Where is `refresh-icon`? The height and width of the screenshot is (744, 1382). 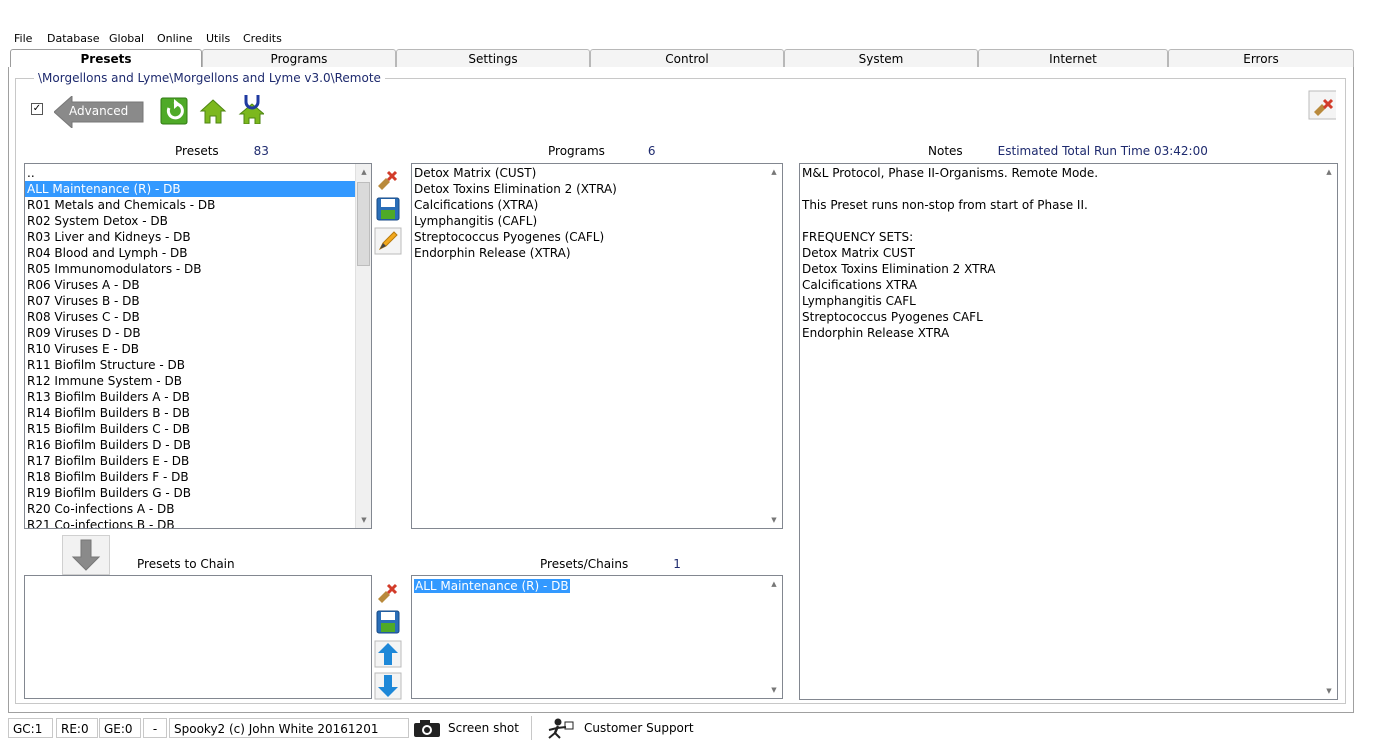
refresh-icon is located at coordinates (174, 111).